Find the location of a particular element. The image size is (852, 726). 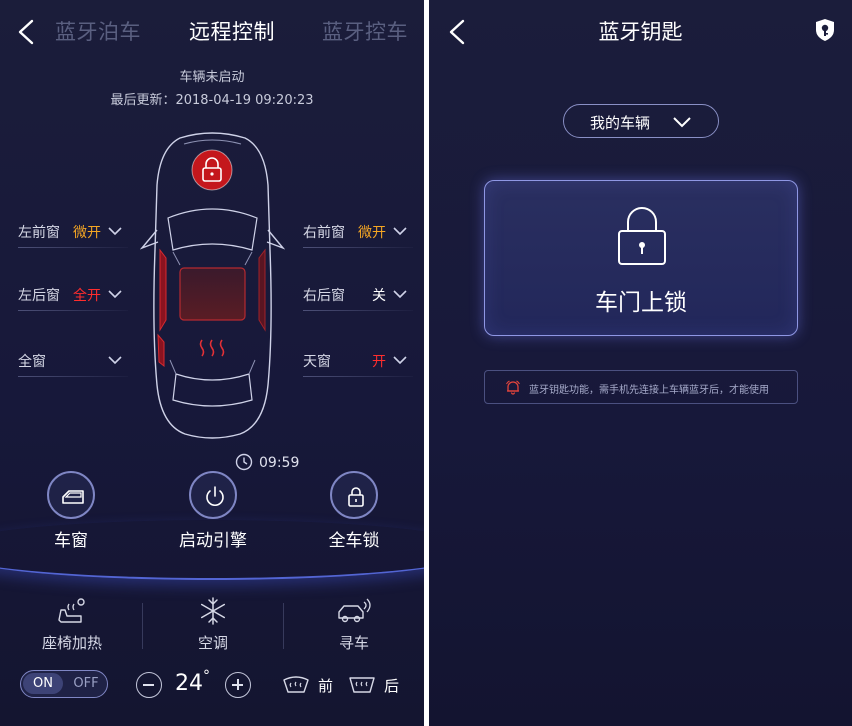

toggle-on-label: ON is located at coordinates (43, 683).